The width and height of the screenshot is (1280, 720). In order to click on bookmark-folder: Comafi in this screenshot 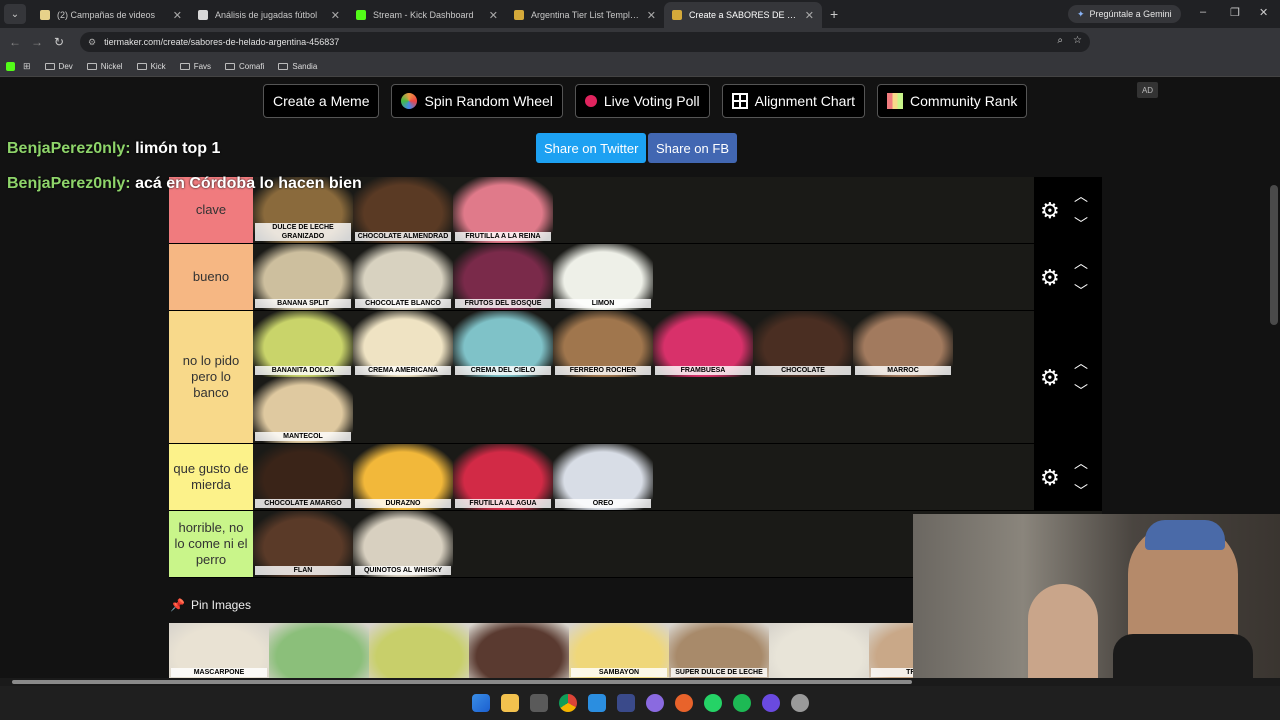, I will do `click(244, 66)`.